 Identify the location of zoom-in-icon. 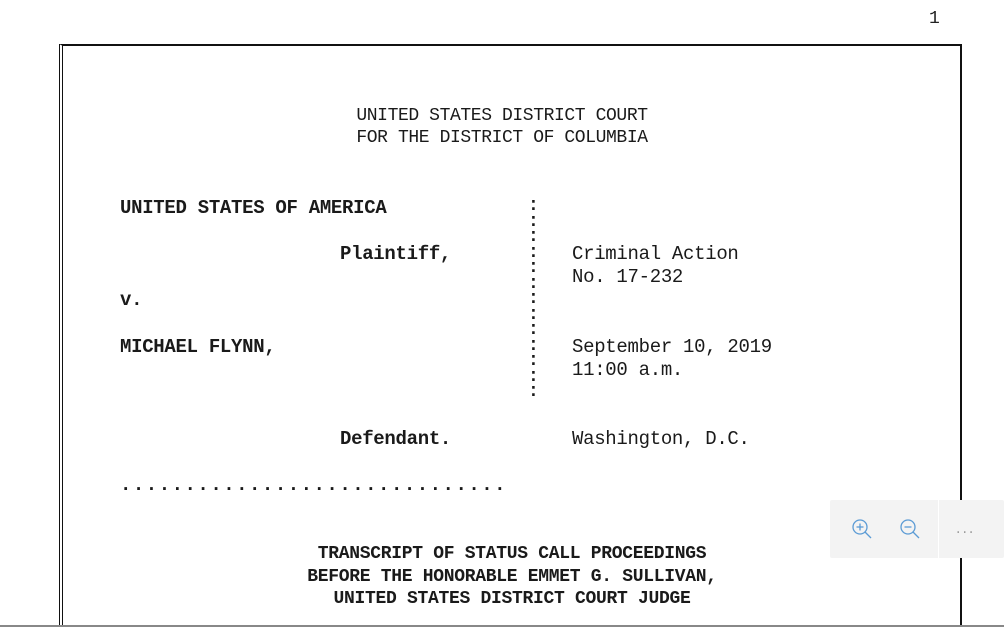
(862, 529).